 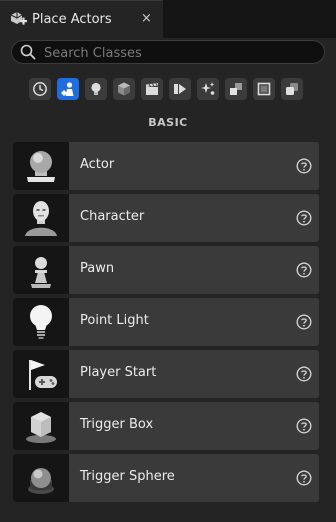 What do you see at coordinates (28, 52) in the screenshot?
I see `search-icon` at bounding box center [28, 52].